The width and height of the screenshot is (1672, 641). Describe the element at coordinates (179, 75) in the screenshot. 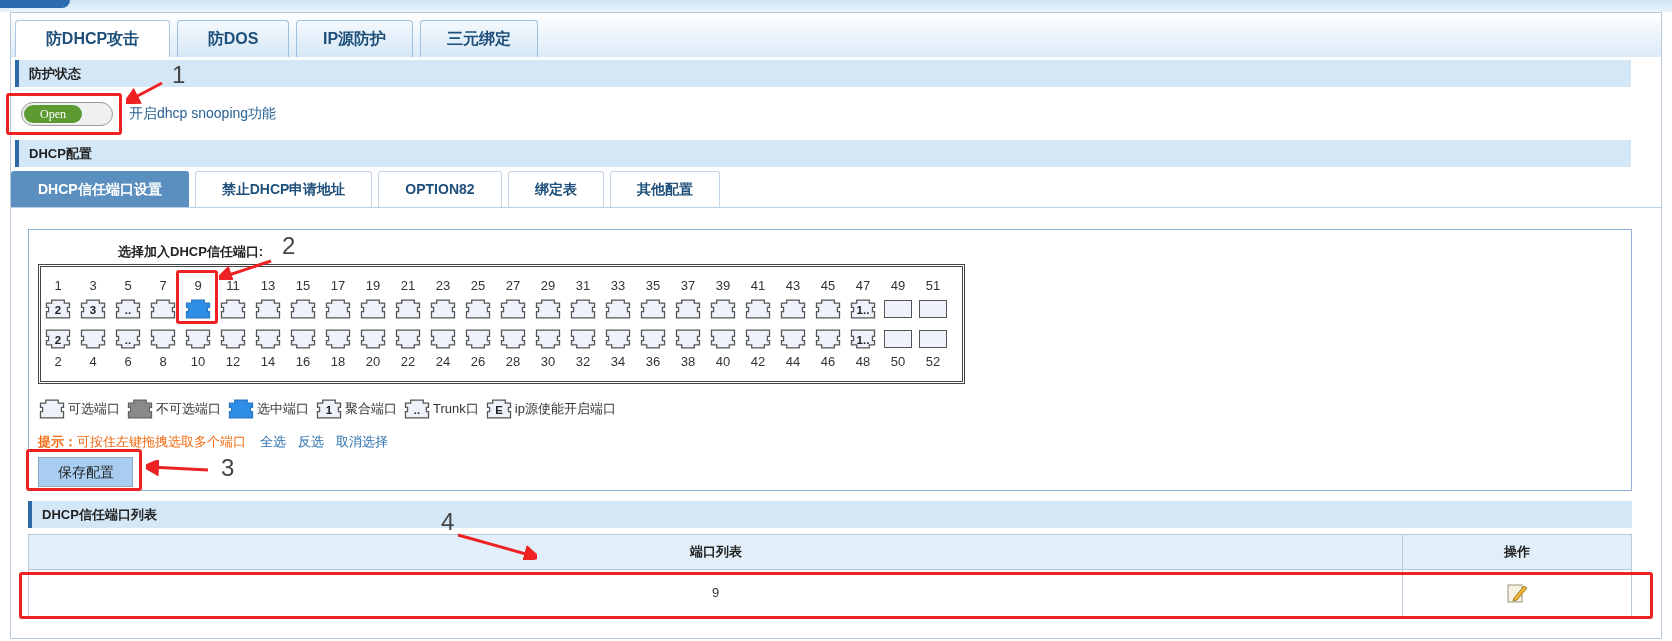

I see `annotation-number: 1` at that location.